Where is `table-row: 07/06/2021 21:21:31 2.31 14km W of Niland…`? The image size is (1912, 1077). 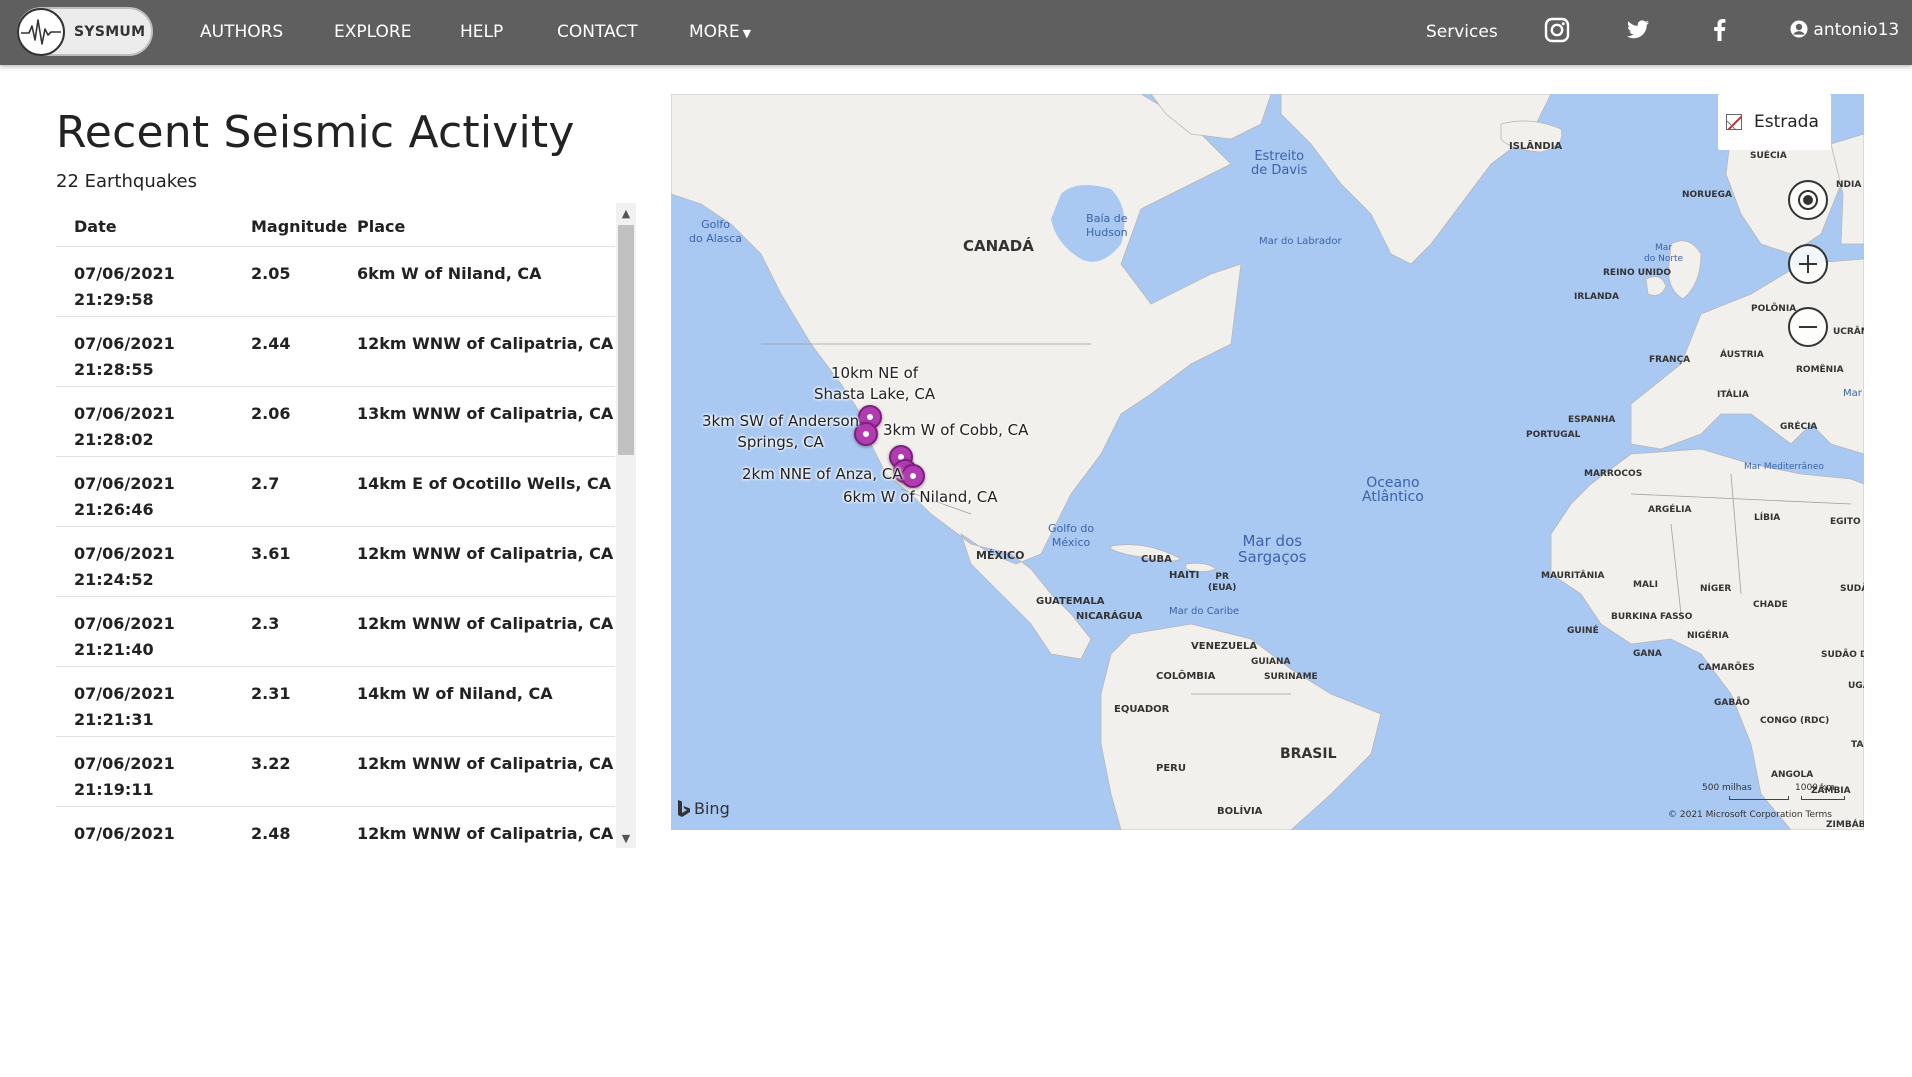 table-row: 07/06/2021 21:21:31 2.31 14km W of Niland… is located at coordinates (335, 702).